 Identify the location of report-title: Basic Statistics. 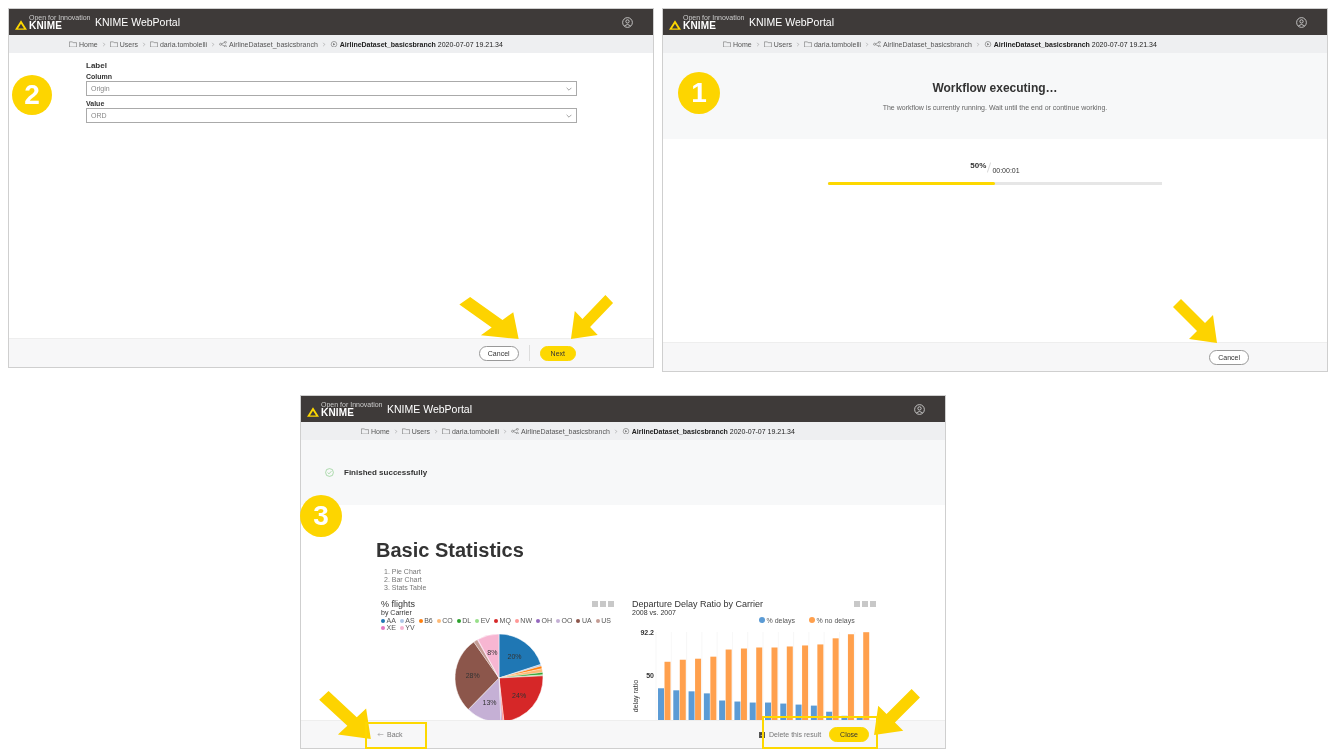
(450, 550).